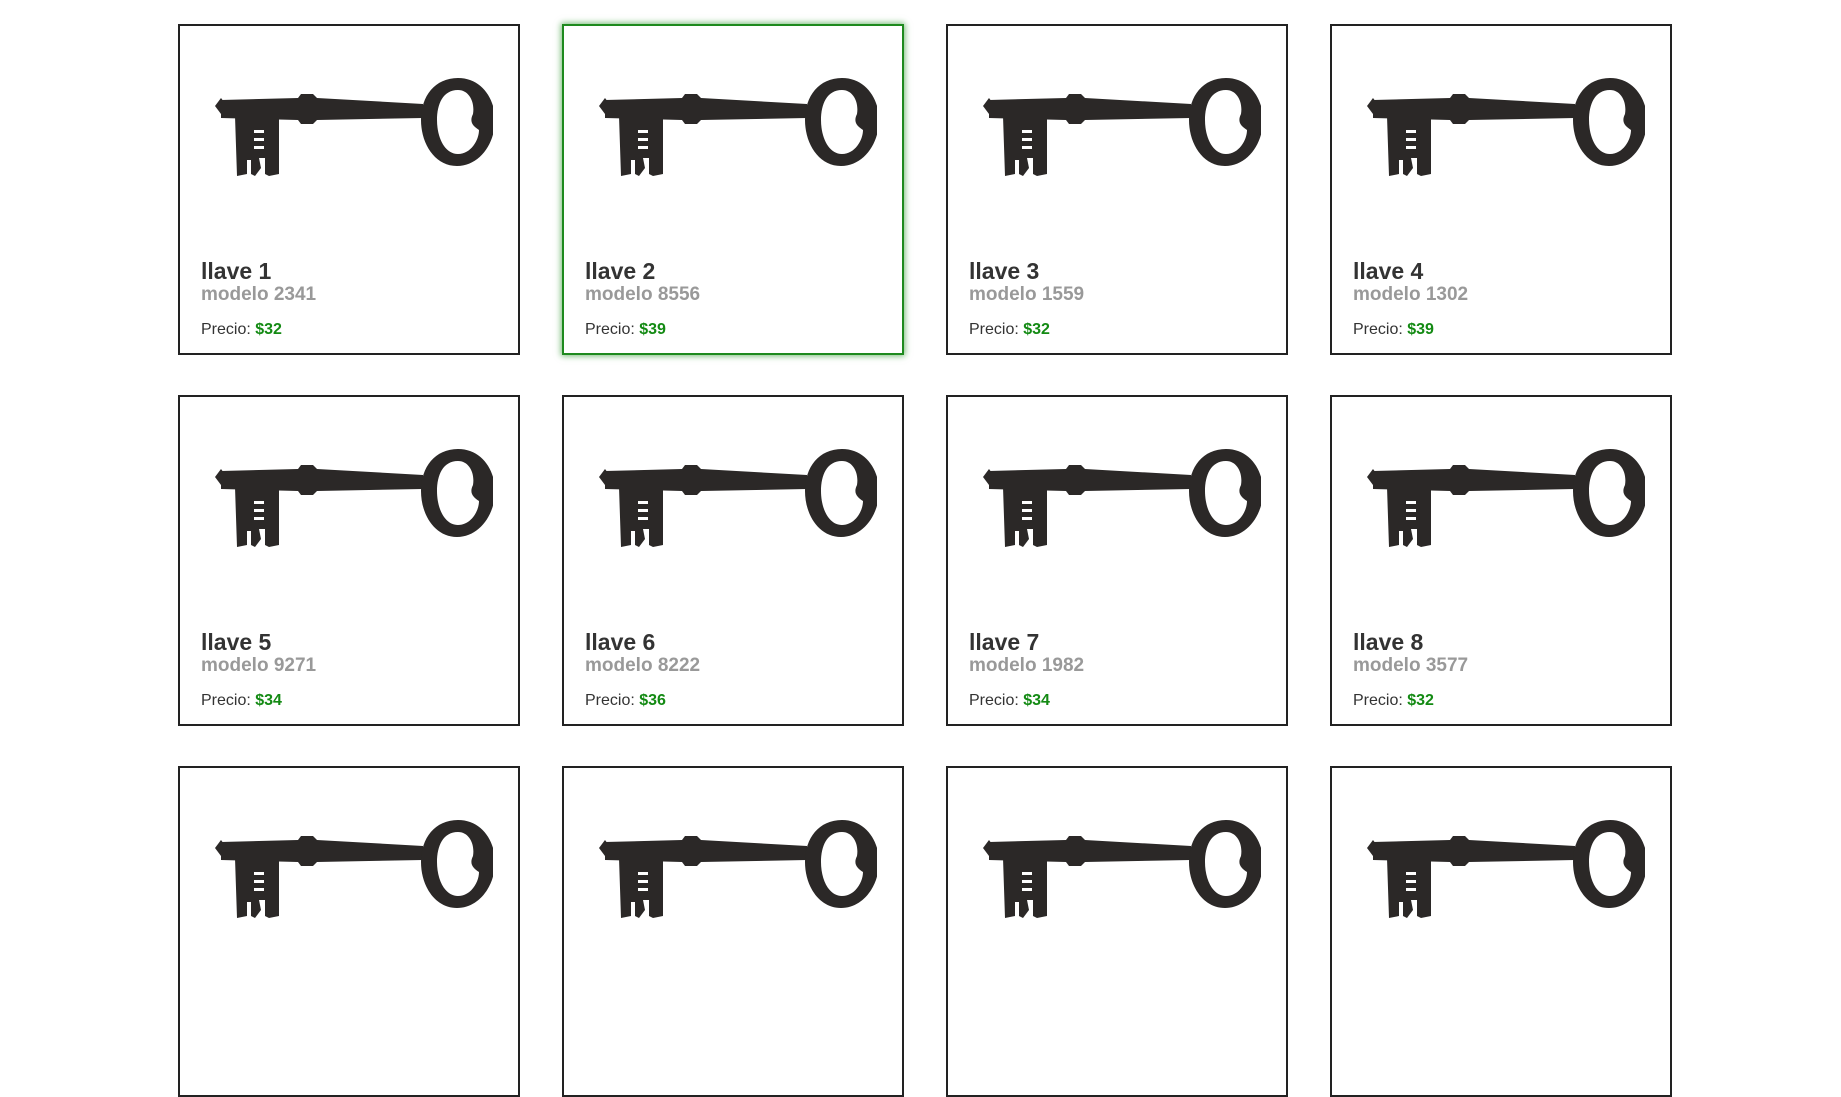 The image size is (1841, 1097). I want to click on product-name: llave 5, so click(236, 642).